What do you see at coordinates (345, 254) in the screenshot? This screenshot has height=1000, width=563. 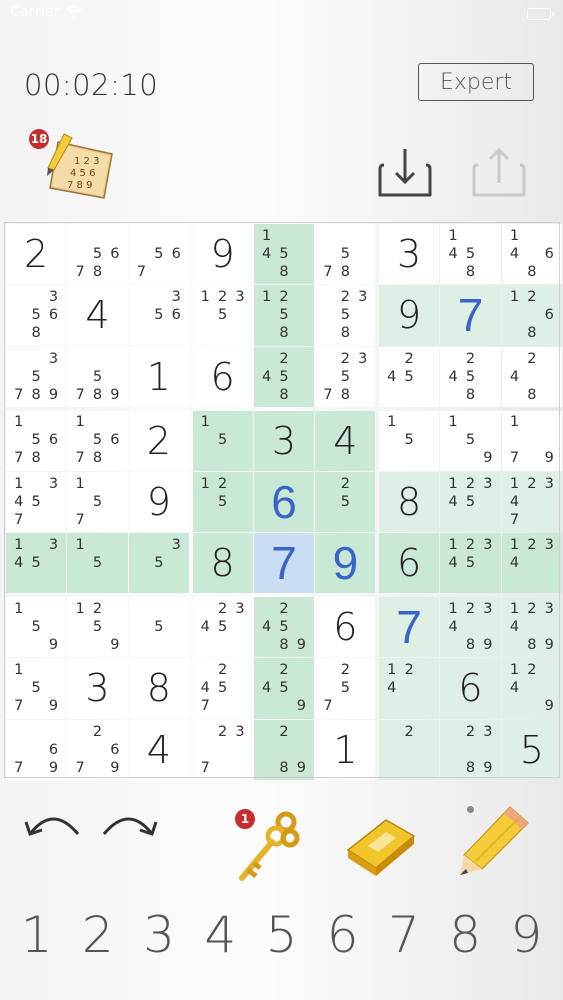 I see `sudoku-cell: 578` at bounding box center [345, 254].